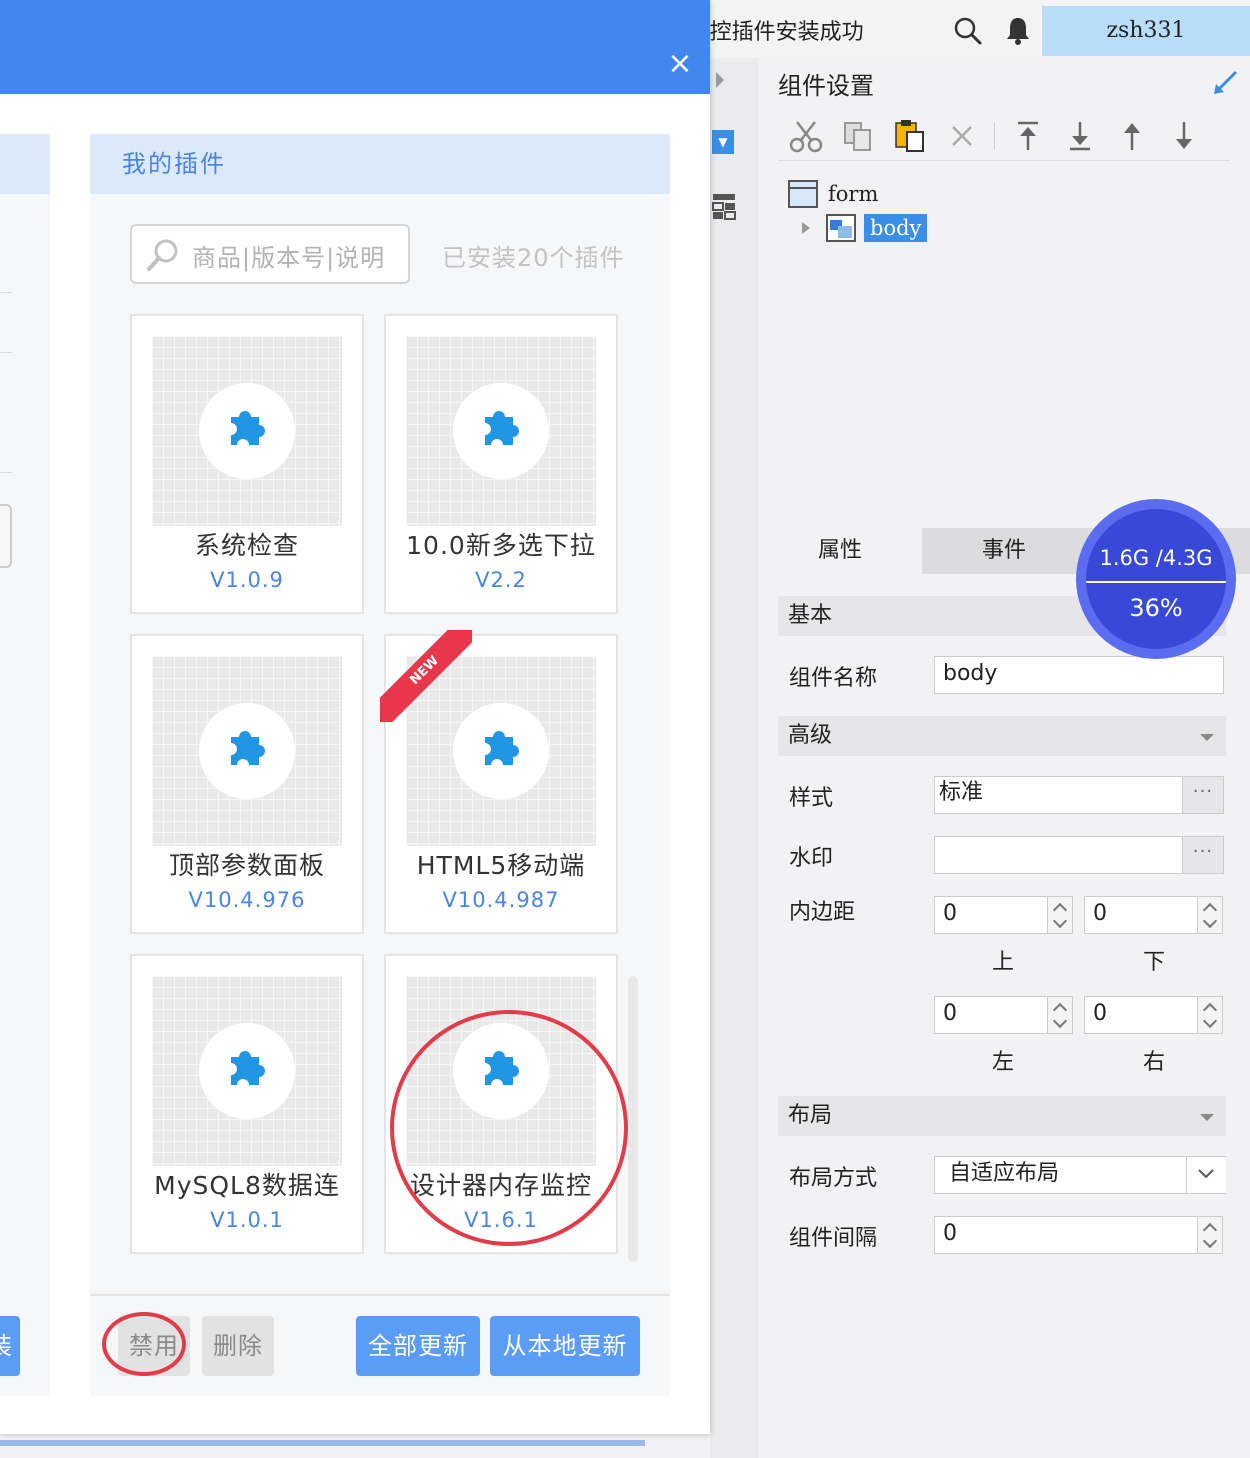 This screenshot has height=1458, width=1250. What do you see at coordinates (803, 194) in the screenshot?
I see `form-icon` at bounding box center [803, 194].